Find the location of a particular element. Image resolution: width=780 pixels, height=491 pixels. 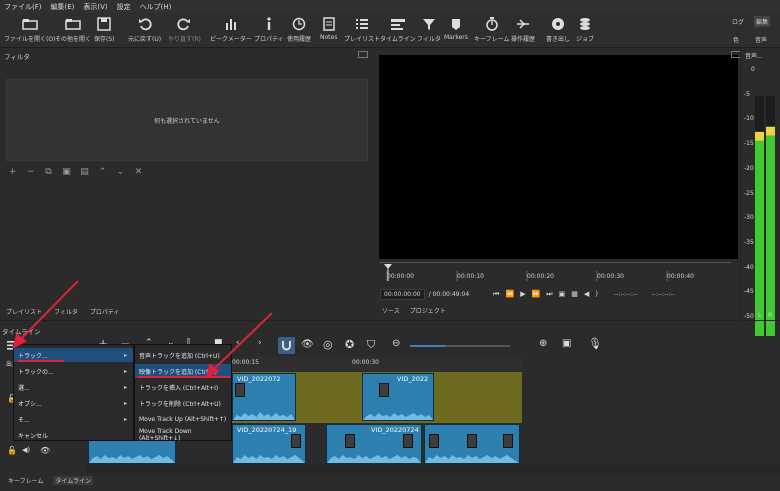

tab-timeline: タイムライン is located at coordinates (73, 480).